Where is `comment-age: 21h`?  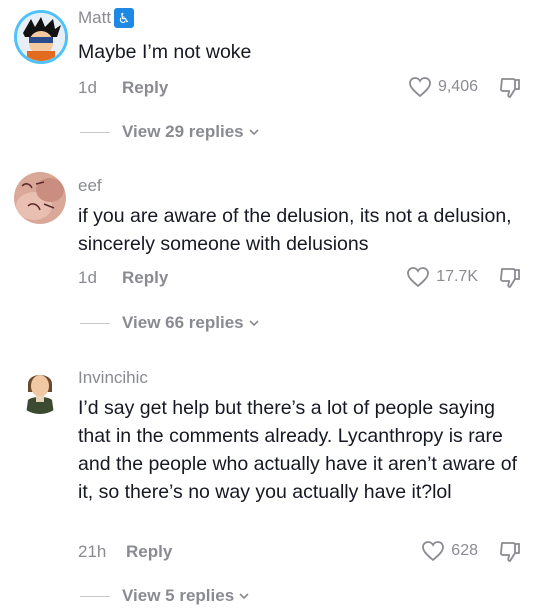 comment-age: 21h is located at coordinates (92, 551).